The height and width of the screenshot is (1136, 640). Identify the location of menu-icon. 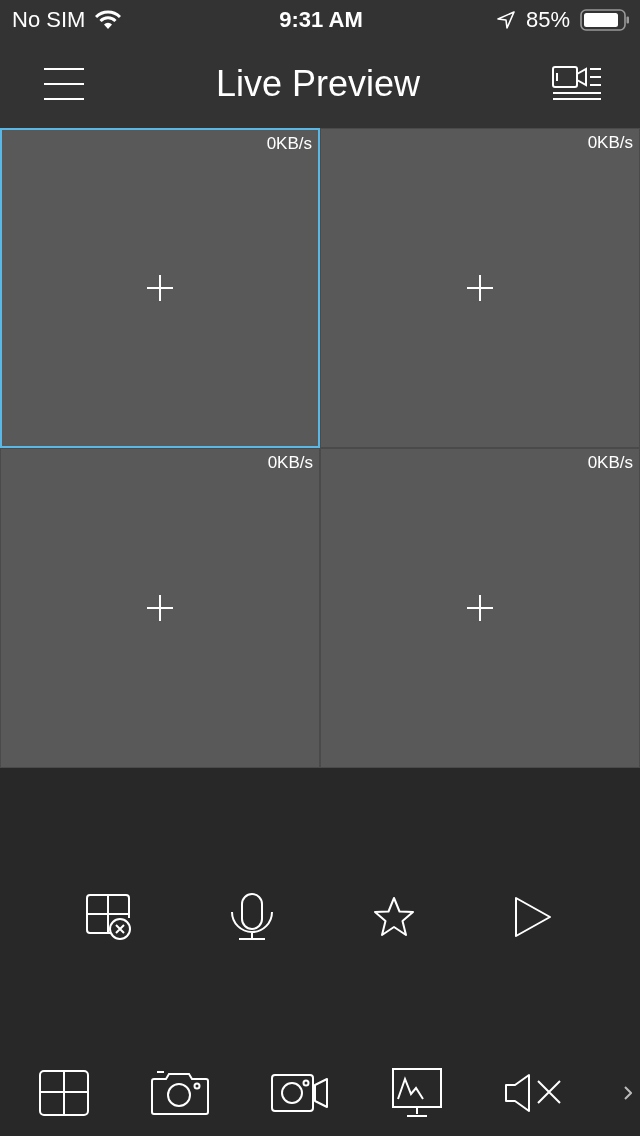
(64, 84).